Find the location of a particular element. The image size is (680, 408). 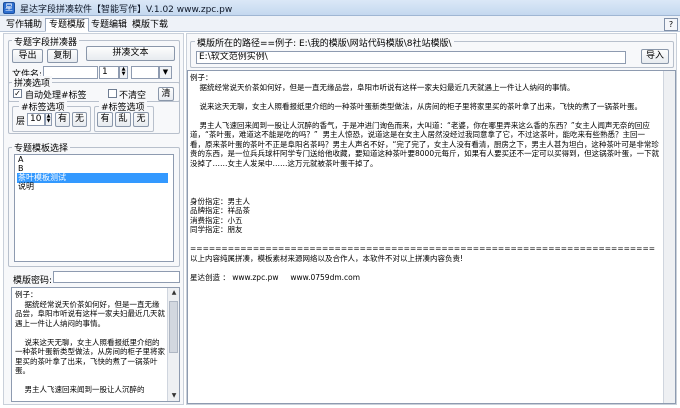

app-icon: 星 is located at coordinates (9, 8).